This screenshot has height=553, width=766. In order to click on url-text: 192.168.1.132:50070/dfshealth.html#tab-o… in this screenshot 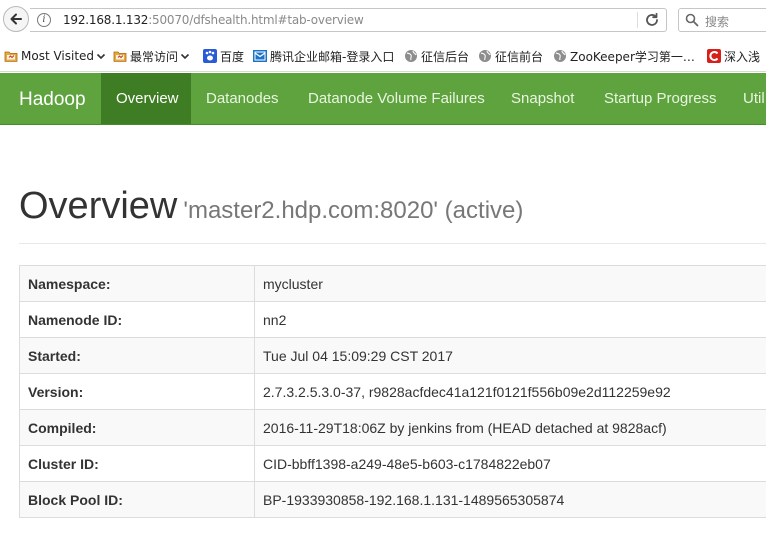, I will do `click(213, 20)`.